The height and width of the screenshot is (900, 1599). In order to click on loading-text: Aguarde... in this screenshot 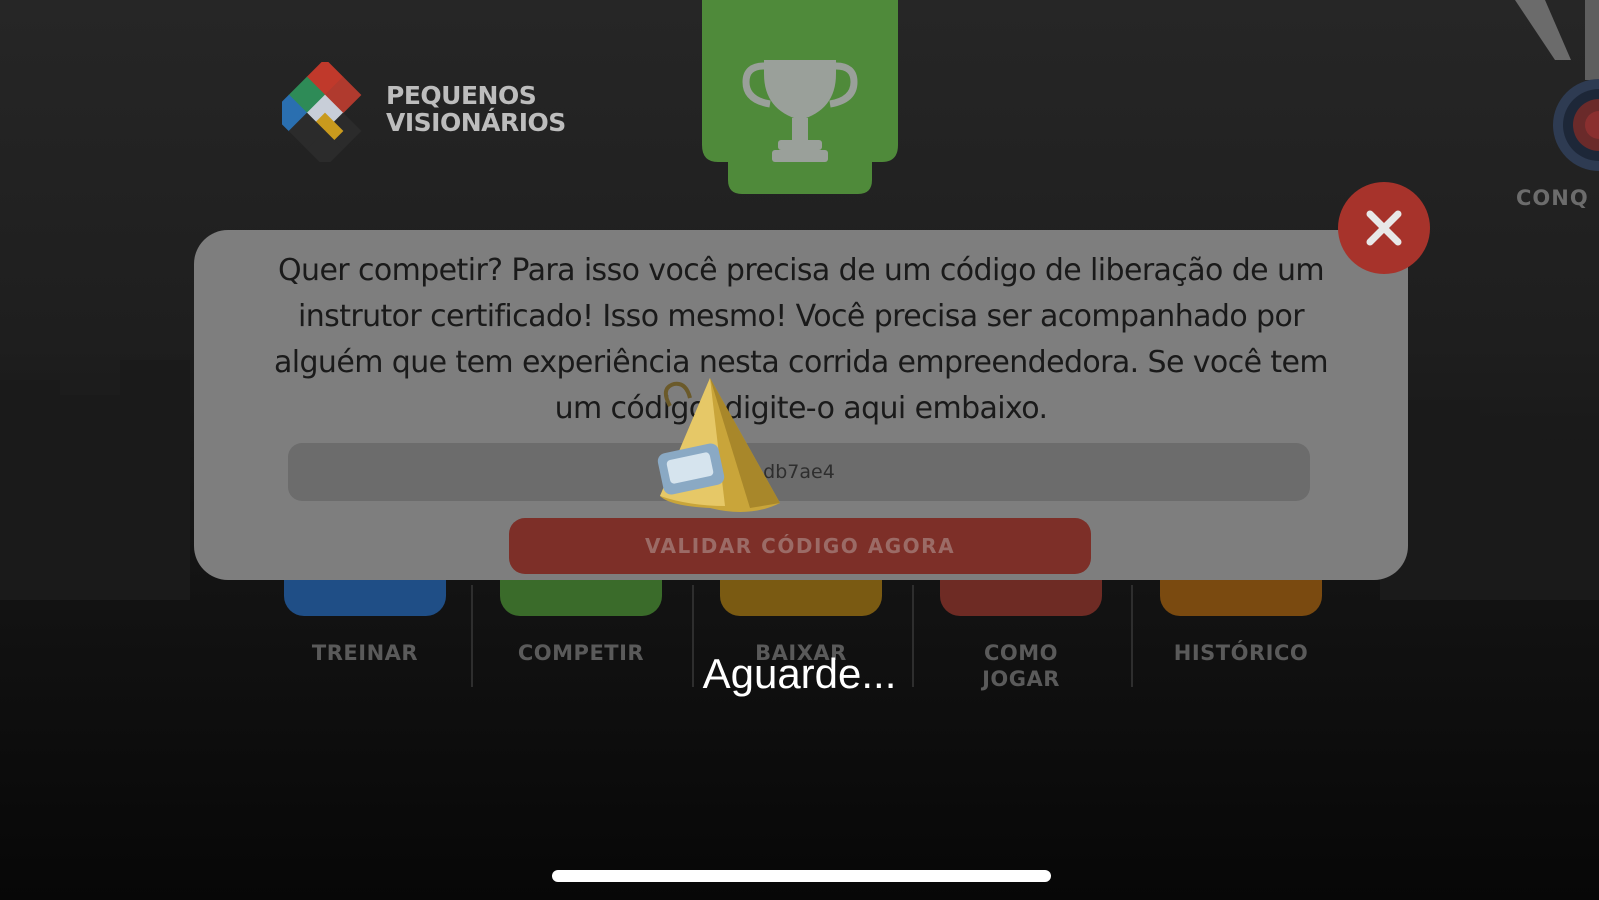, I will do `click(799, 673)`.